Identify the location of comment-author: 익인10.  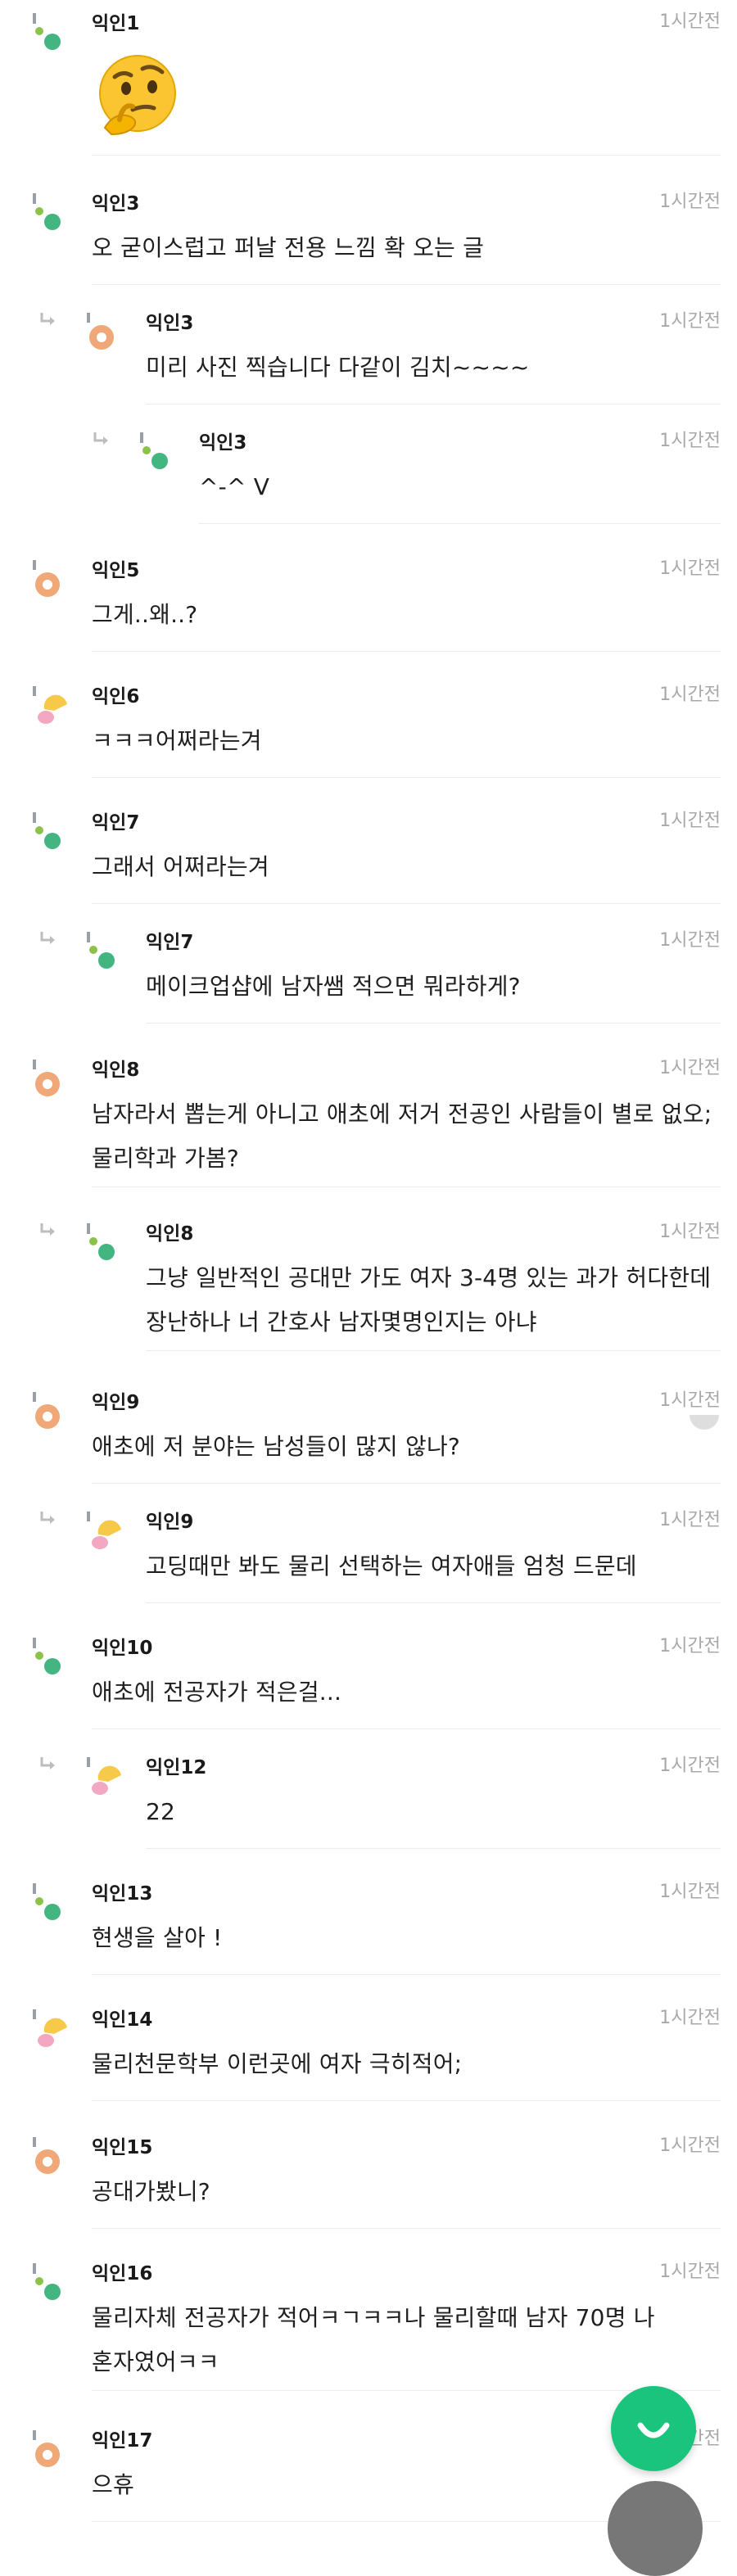
(122, 1648).